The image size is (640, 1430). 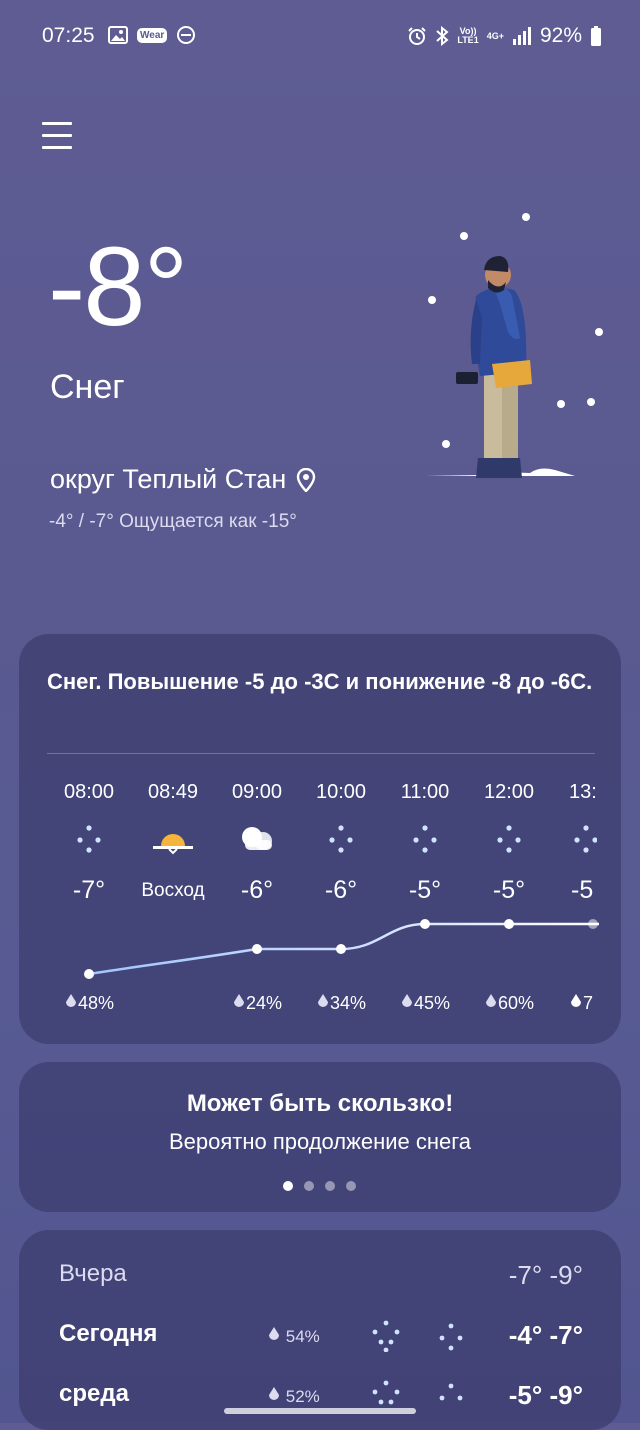 I want to click on temperature-graph, so click(x=341, y=949).